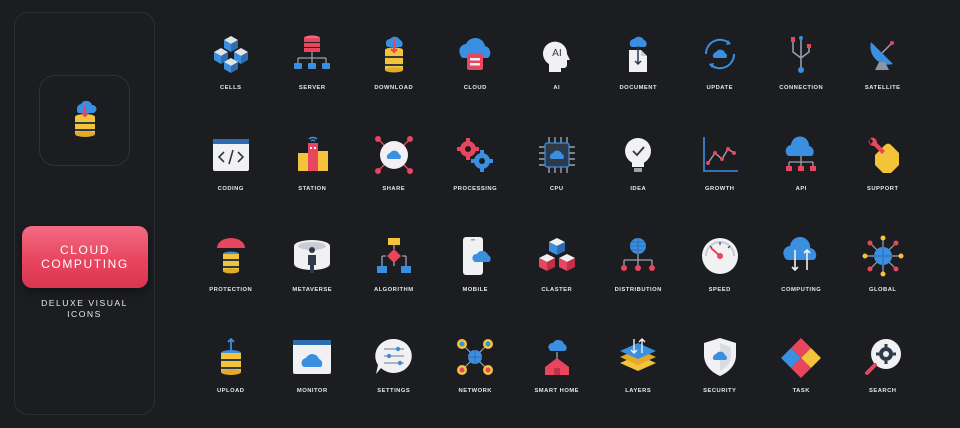 The width and height of the screenshot is (960, 428). Describe the element at coordinates (393, 290) in the screenshot. I see `icon-label: ALGORITHM` at that location.